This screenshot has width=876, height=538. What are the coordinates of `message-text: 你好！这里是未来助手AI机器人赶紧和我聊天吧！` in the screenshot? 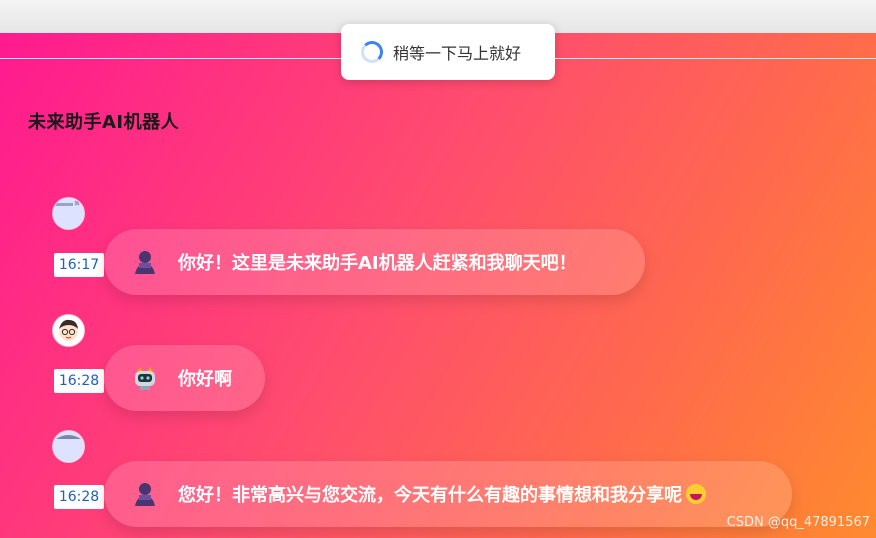 It's located at (377, 263).